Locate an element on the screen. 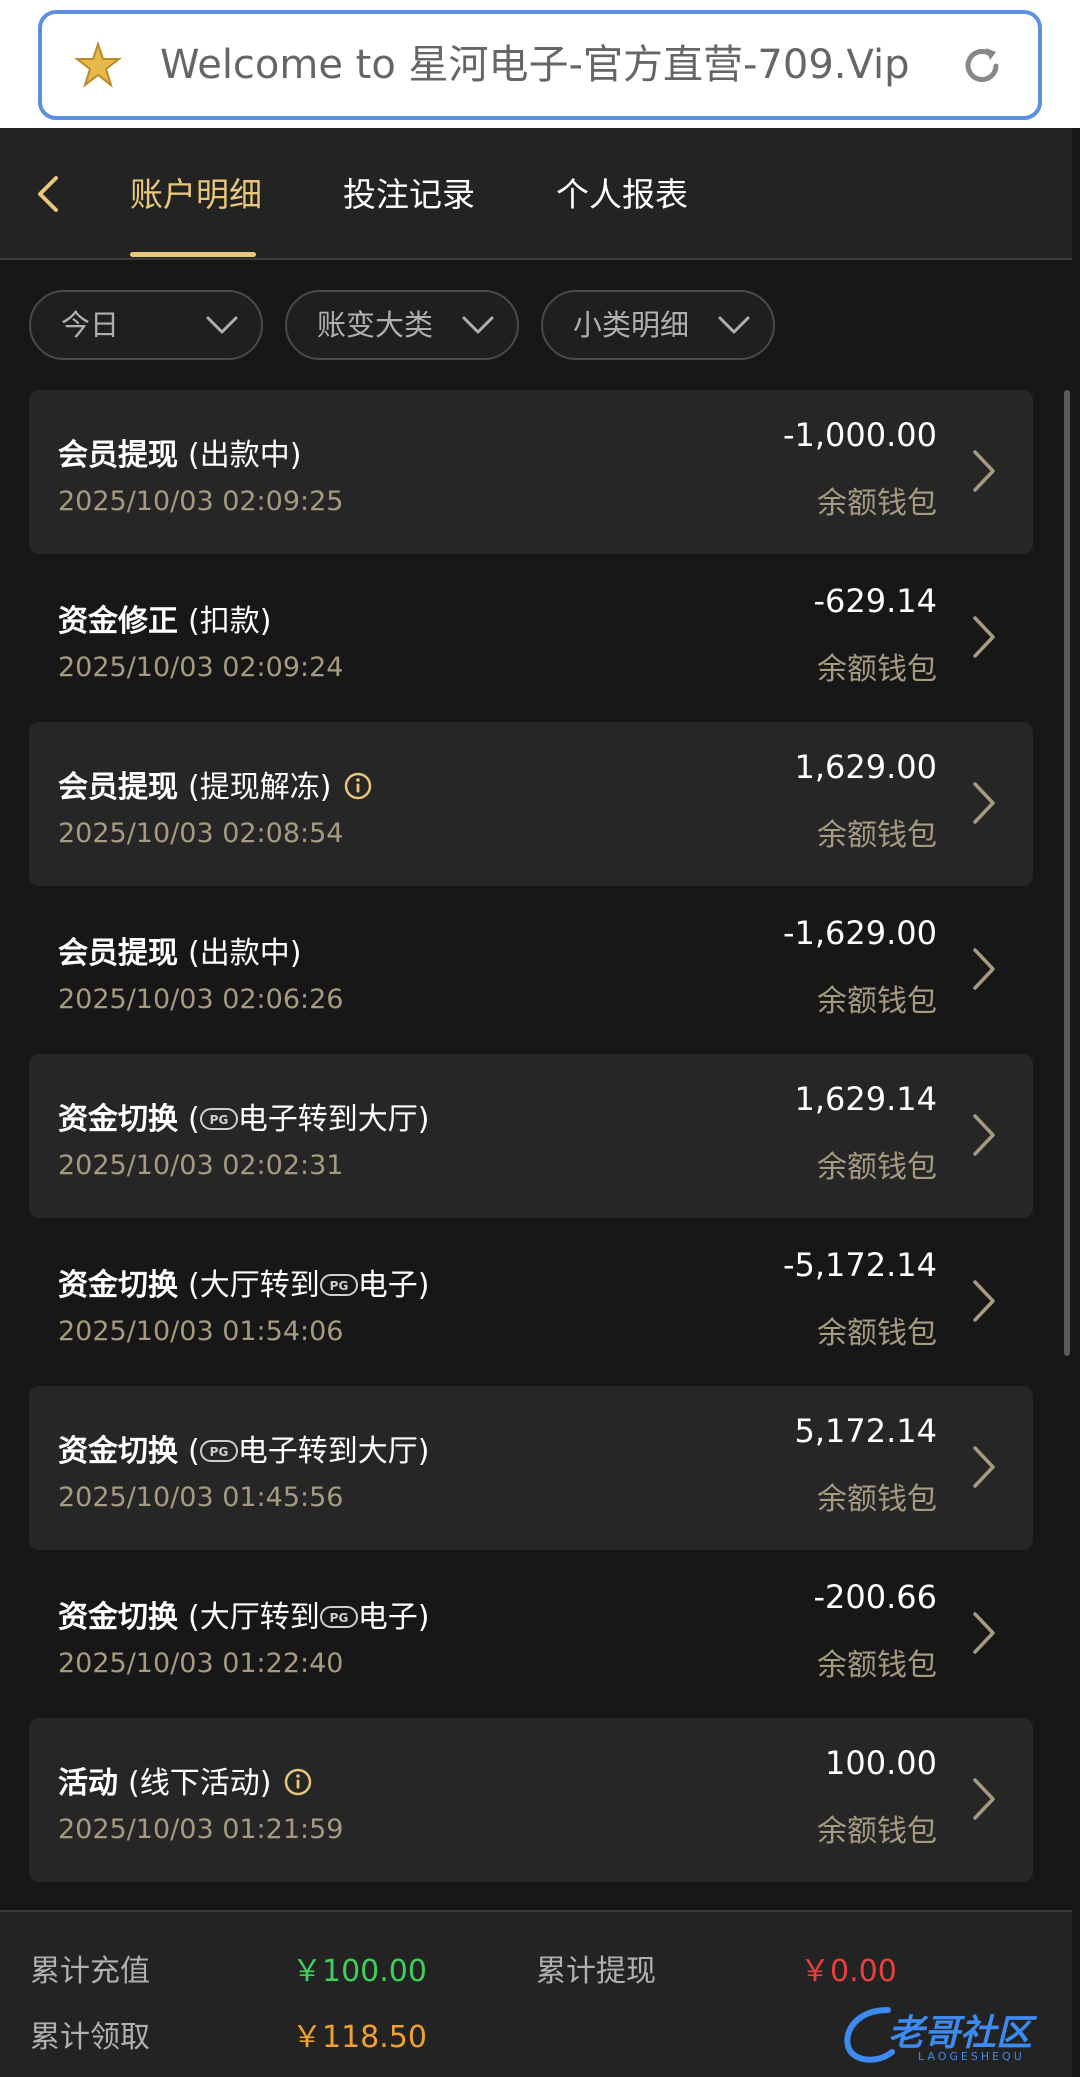 The width and height of the screenshot is (1080, 2077). record-title: 资金切换 (大厅转到 PG 电子) is located at coordinates (243, 1614).